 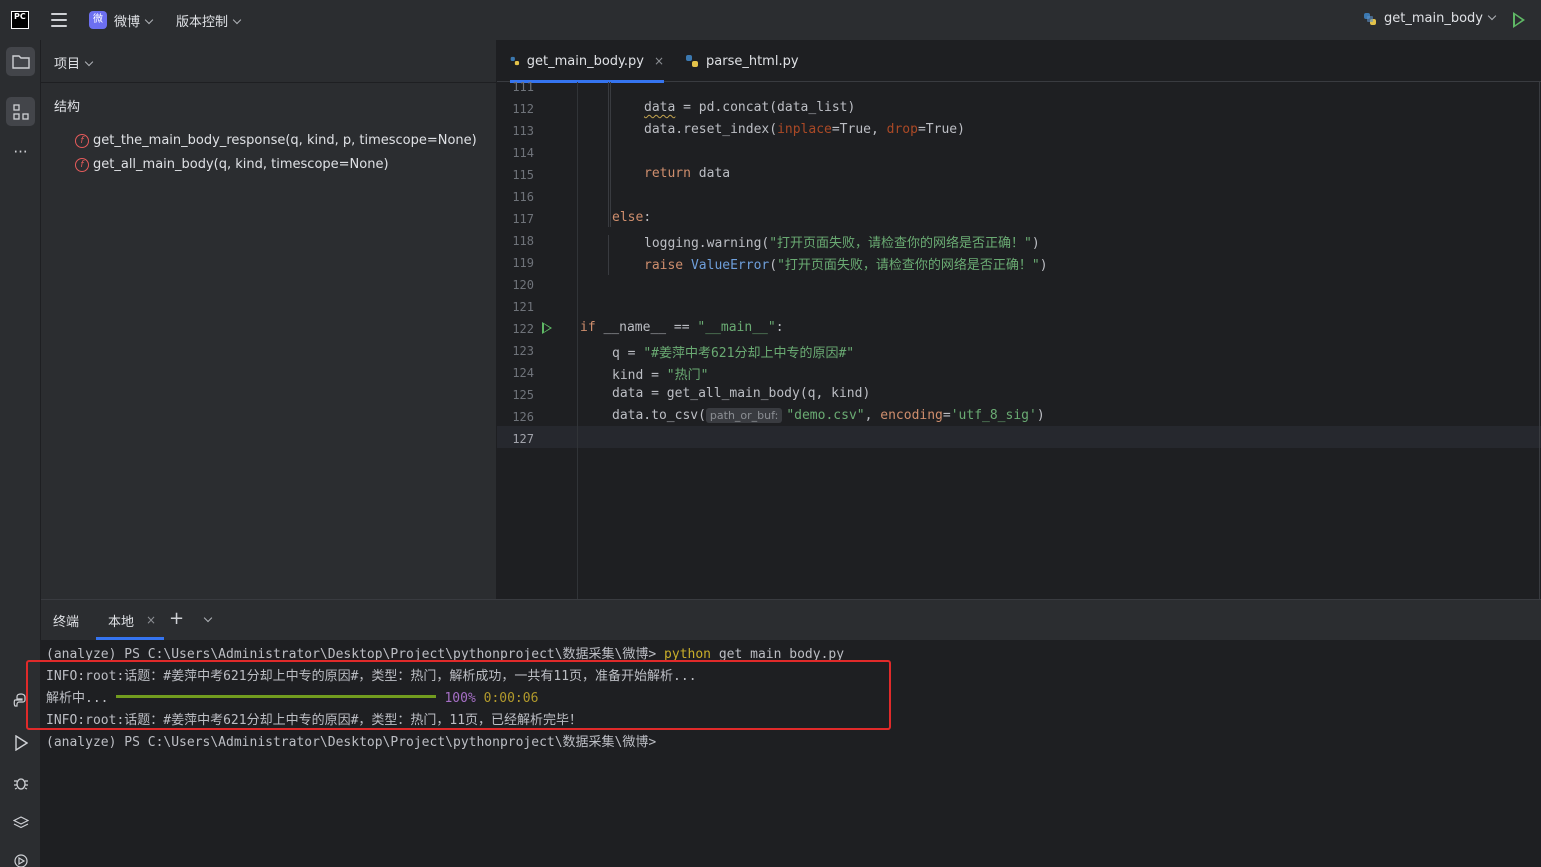 What do you see at coordinates (20, 700) in the screenshot?
I see `python-console-icon` at bounding box center [20, 700].